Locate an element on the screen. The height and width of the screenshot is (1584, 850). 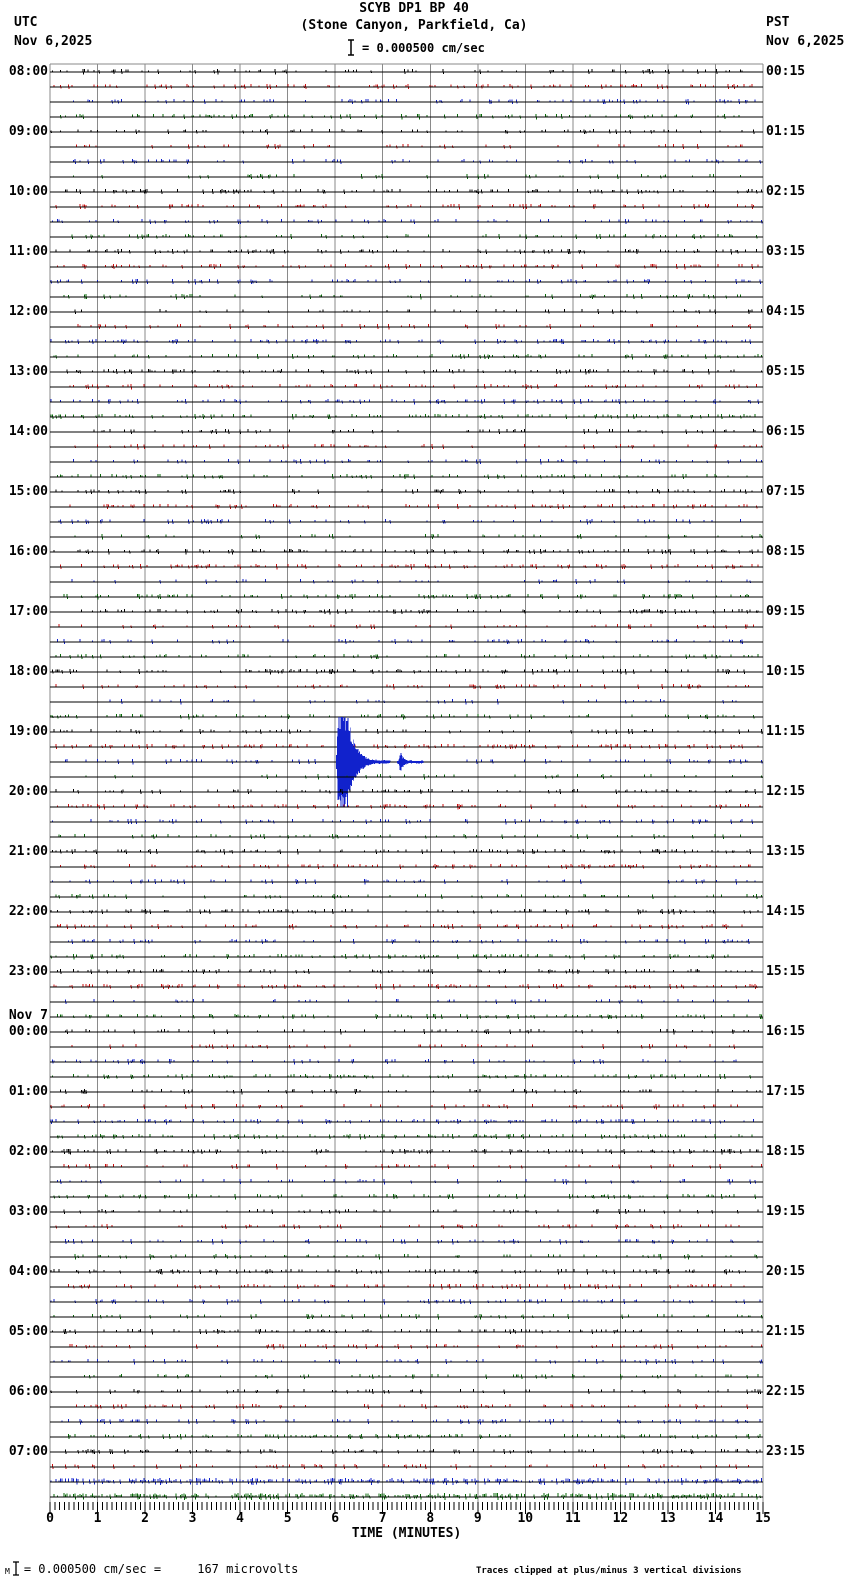
utc-hour-label: 01:00 is located at coordinates (28, 1091).